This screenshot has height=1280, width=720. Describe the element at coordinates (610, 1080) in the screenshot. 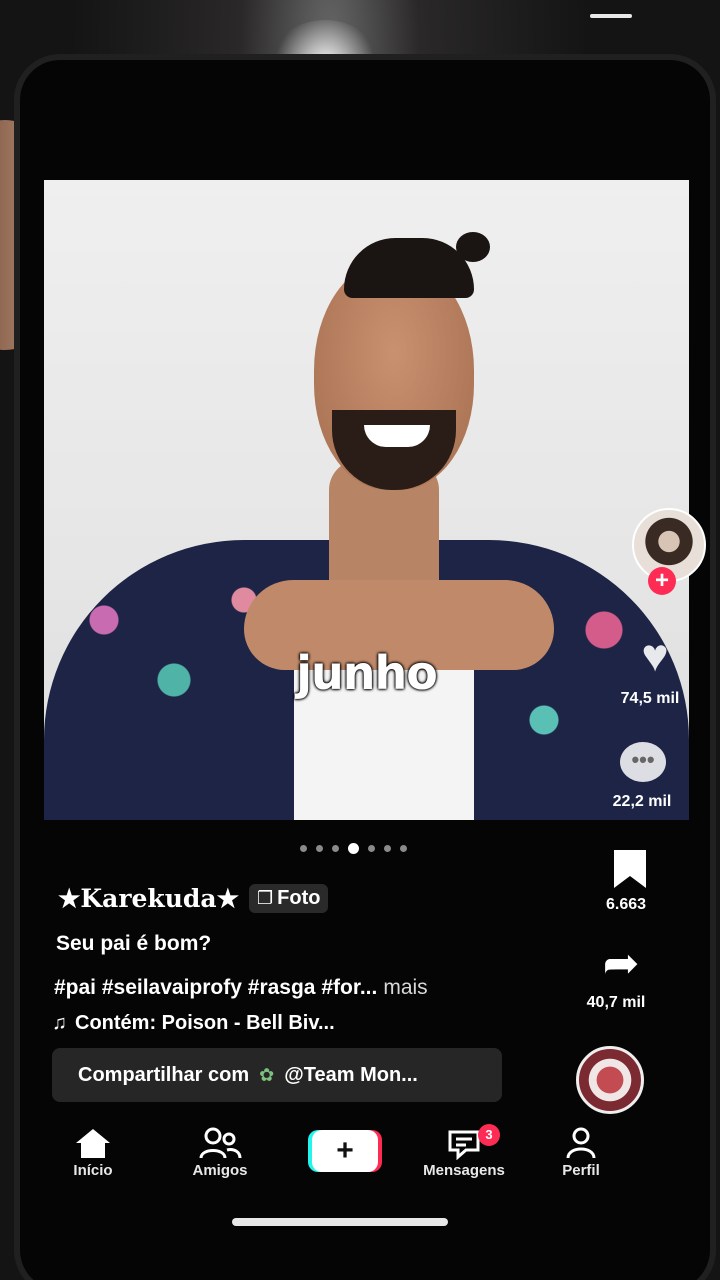

I see `sound-disc` at that location.